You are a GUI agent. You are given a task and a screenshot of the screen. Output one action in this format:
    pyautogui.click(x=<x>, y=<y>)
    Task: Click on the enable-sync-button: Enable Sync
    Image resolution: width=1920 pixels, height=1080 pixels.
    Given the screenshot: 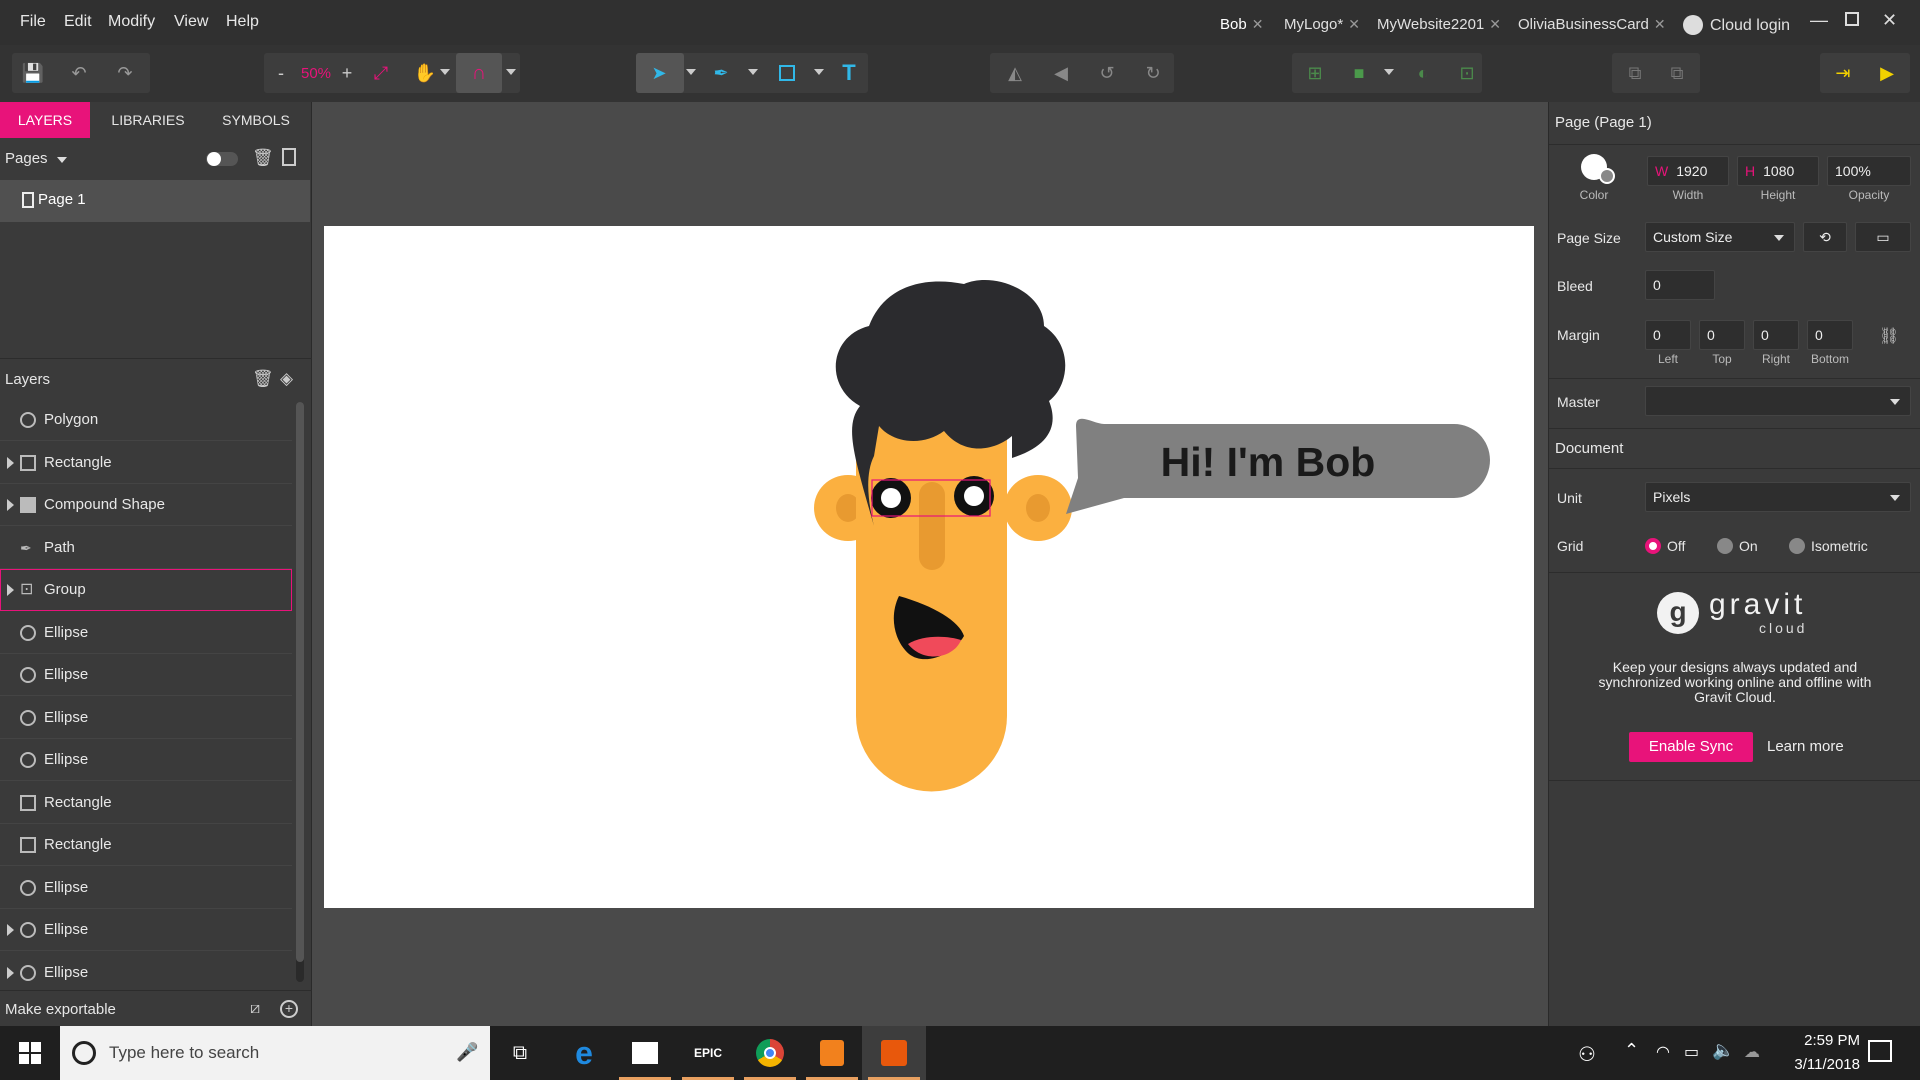 What is the action you would take?
    pyautogui.click(x=1691, y=747)
    